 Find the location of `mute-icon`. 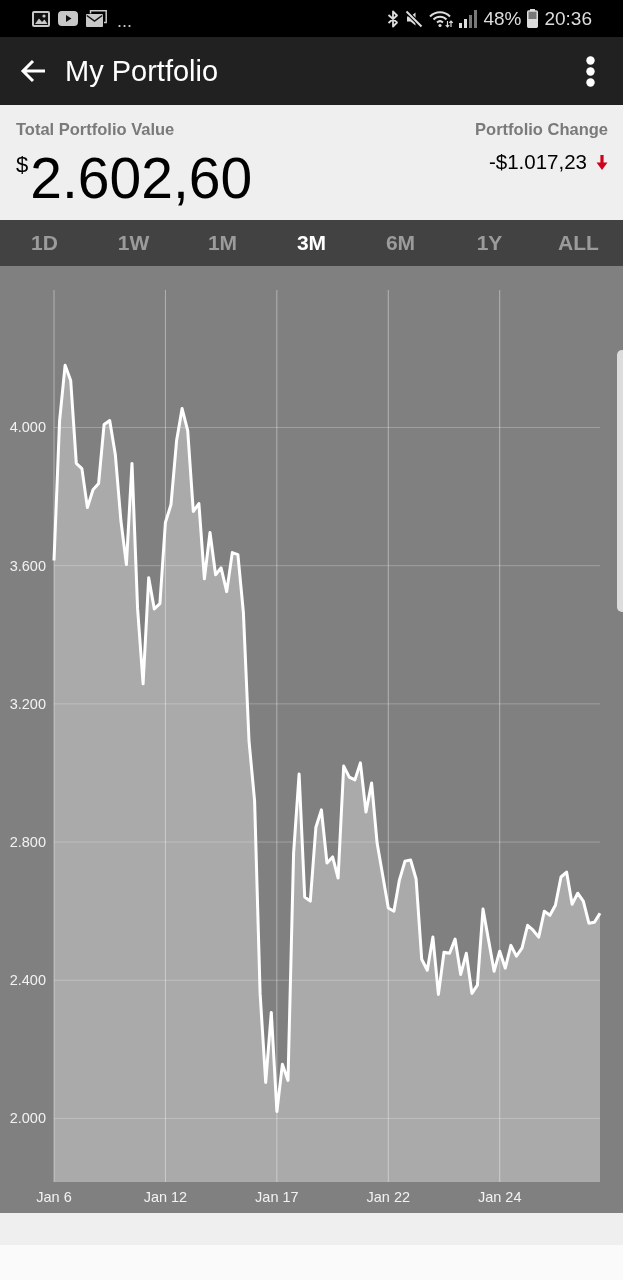

mute-icon is located at coordinates (414, 18).